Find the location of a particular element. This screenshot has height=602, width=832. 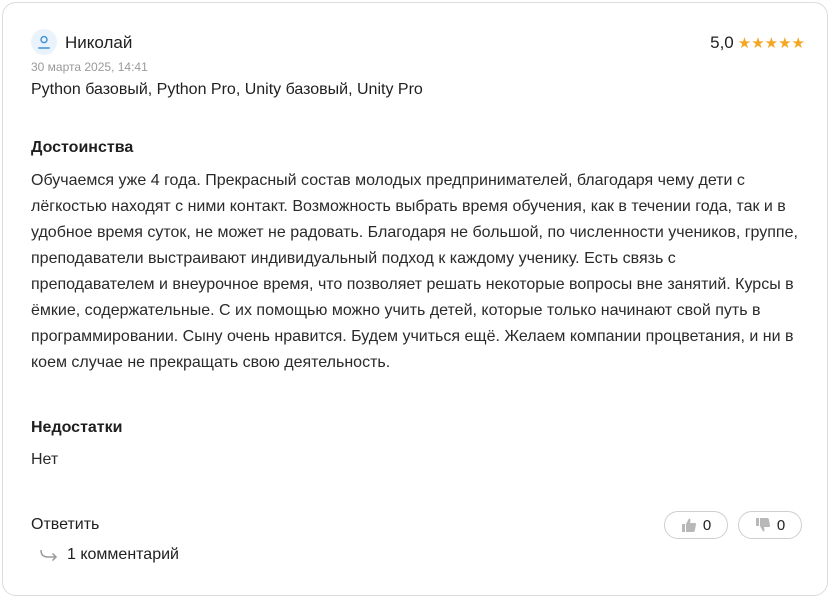

thumbs-down-icon is located at coordinates (762, 525).